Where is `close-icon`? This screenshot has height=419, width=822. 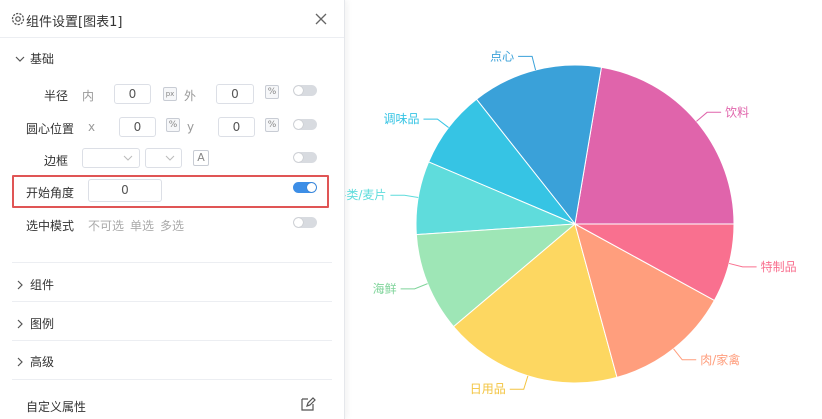 close-icon is located at coordinates (321, 19).